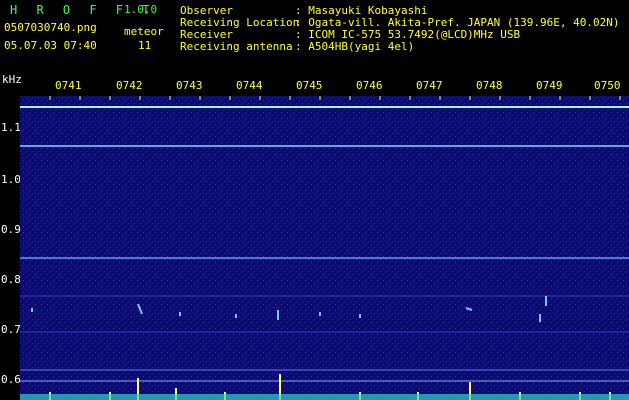  What do you see at coordinates (429, 85) in the screenshot?
I see `x-tick: 0747` at bounding box center [429, 85].